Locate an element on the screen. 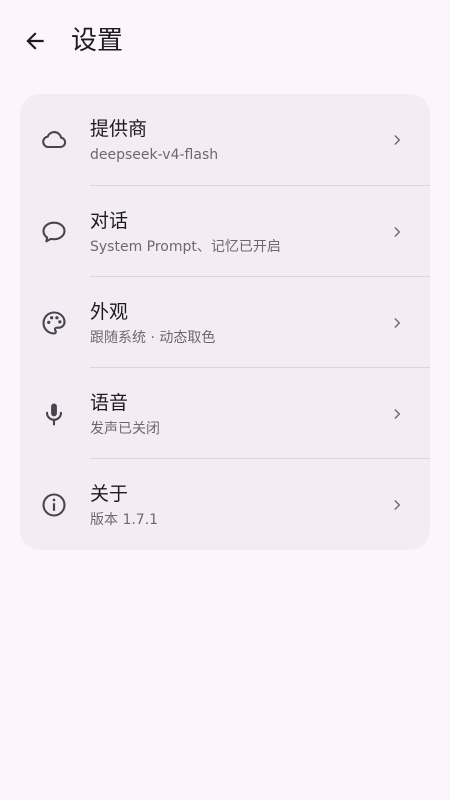 The image size is (450, 800). back-button is located at coordinates (35, 41).